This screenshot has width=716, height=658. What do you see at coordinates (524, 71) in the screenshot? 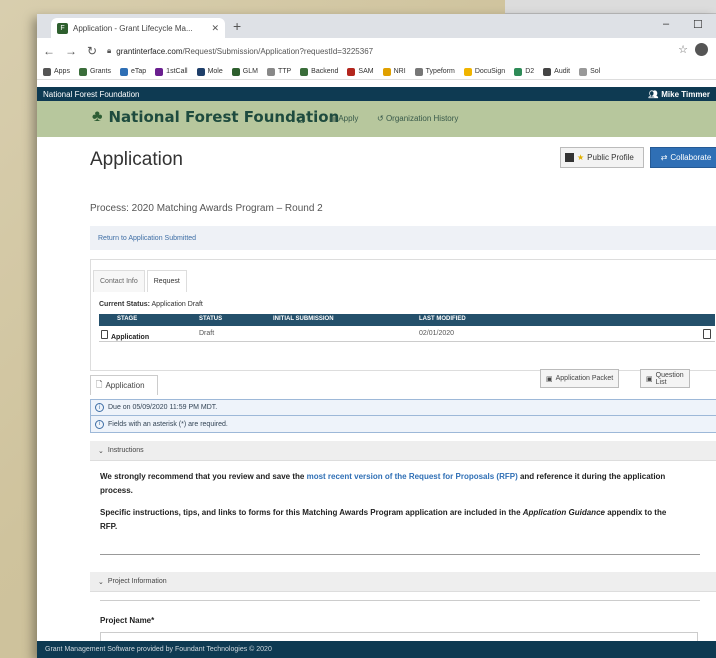
I see `bookmark-item: D2` at bounding box center [524, 71].